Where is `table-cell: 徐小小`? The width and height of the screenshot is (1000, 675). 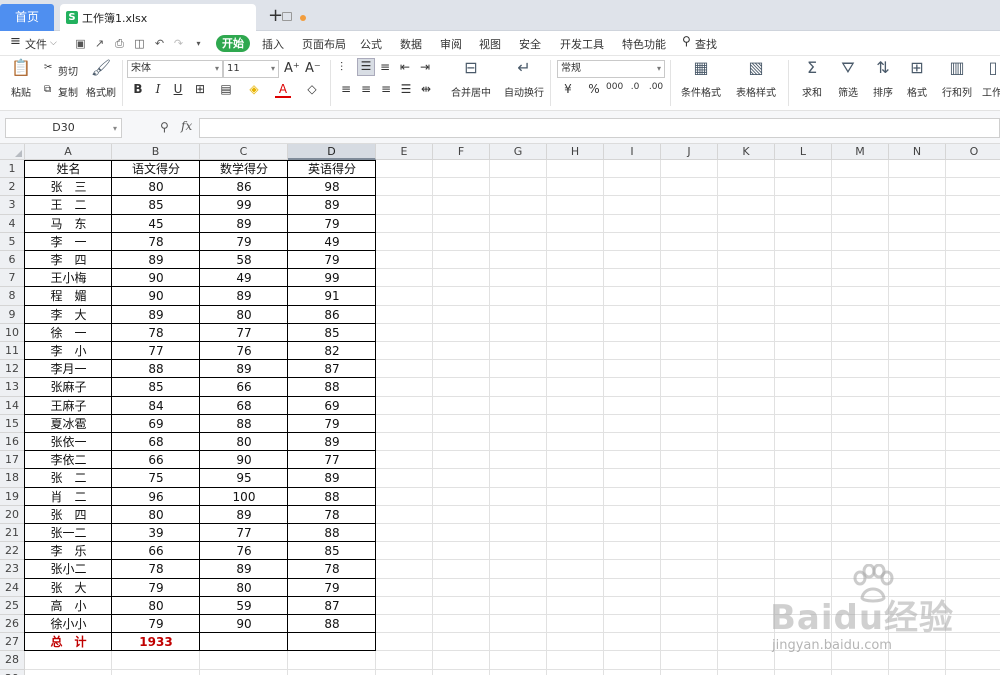 table-cell: 徐小小 is located at coordinates (68, 624).